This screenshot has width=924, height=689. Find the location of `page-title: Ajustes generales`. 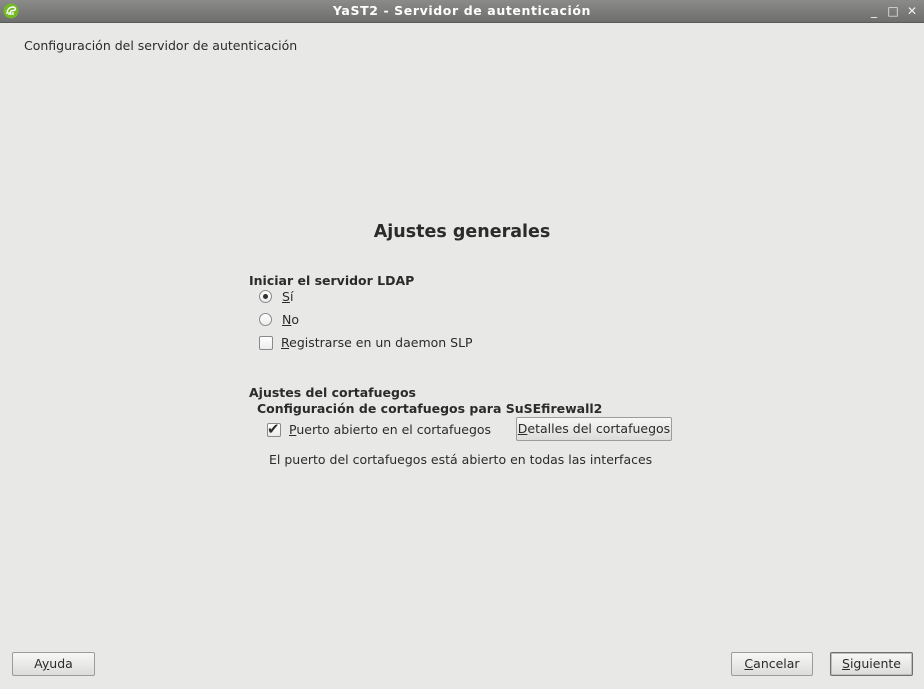

page-title: Ajustes generales is located at coordinates (462, 232).